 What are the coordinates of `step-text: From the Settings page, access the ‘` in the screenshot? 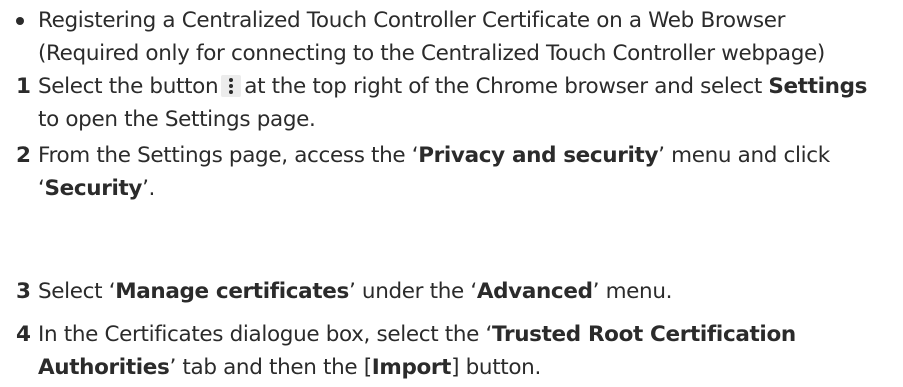 It's located at (228, 155).